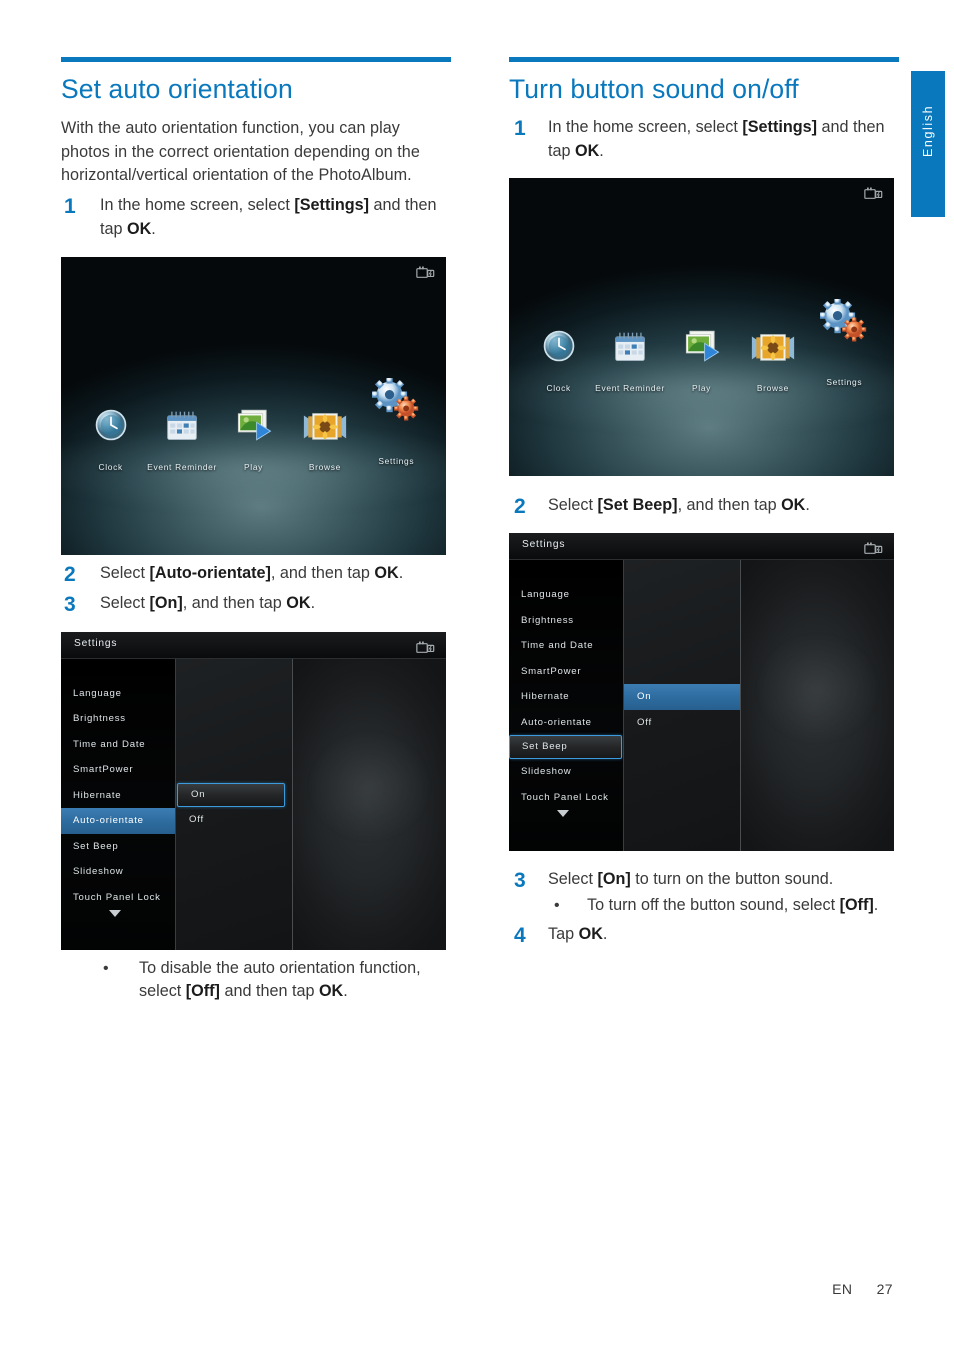 Image resolution: width=954 pixels, height=1351 pixels. What do you see at coordinates (862, 1289) in the screenshot?
I see `page-footer: EN 27` at bounding box center [862, 1289].